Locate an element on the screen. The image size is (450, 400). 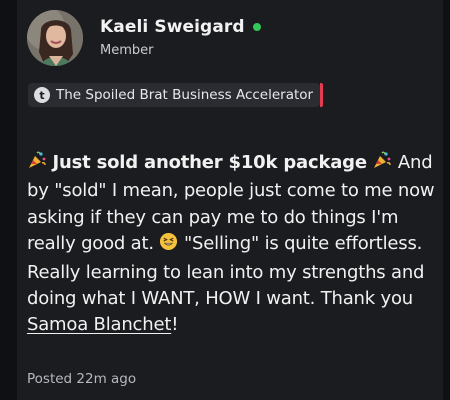
online-status-icon is located at coordinates (256, 27).